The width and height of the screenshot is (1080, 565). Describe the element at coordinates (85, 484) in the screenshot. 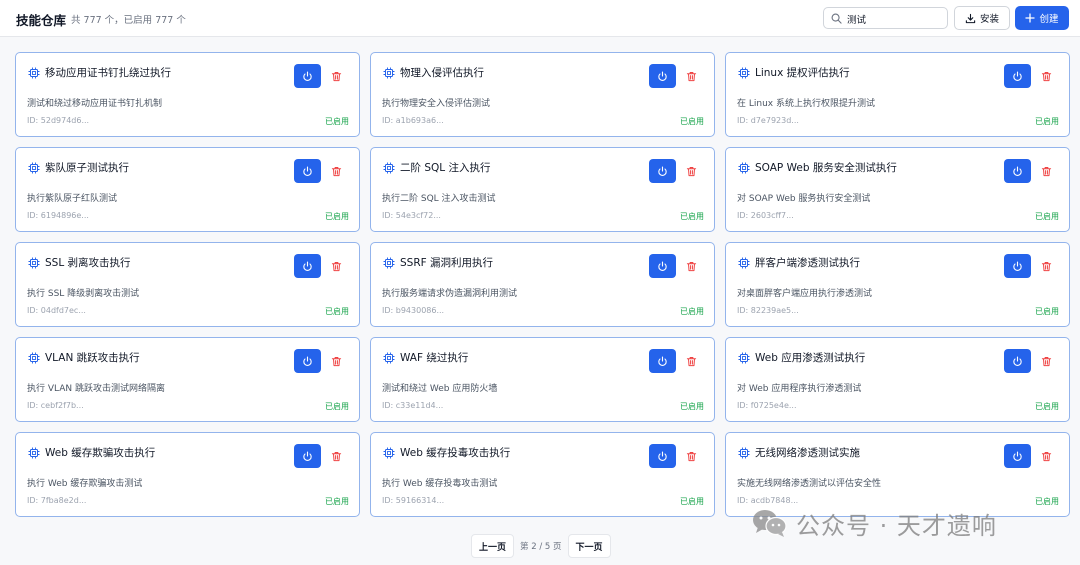

I see `skill-description: 执行 Web 缓存欺骗攻击测试` at that location.